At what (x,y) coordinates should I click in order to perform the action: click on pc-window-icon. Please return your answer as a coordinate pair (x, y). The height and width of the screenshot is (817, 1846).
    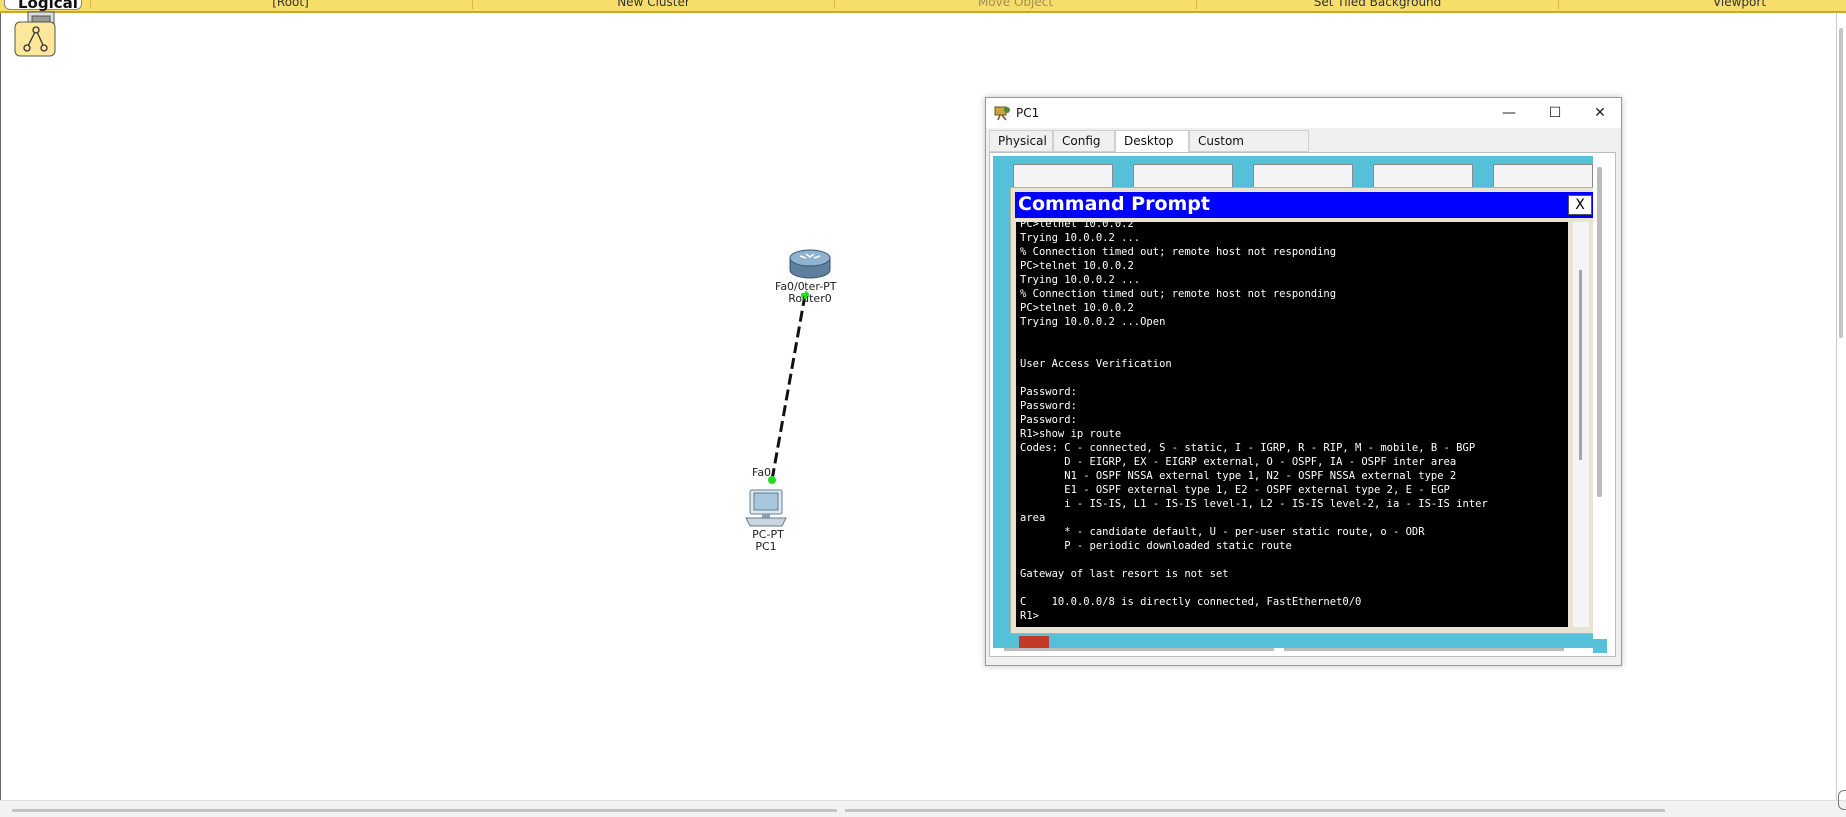
    Looking at the image, I should click on (1003, 113).